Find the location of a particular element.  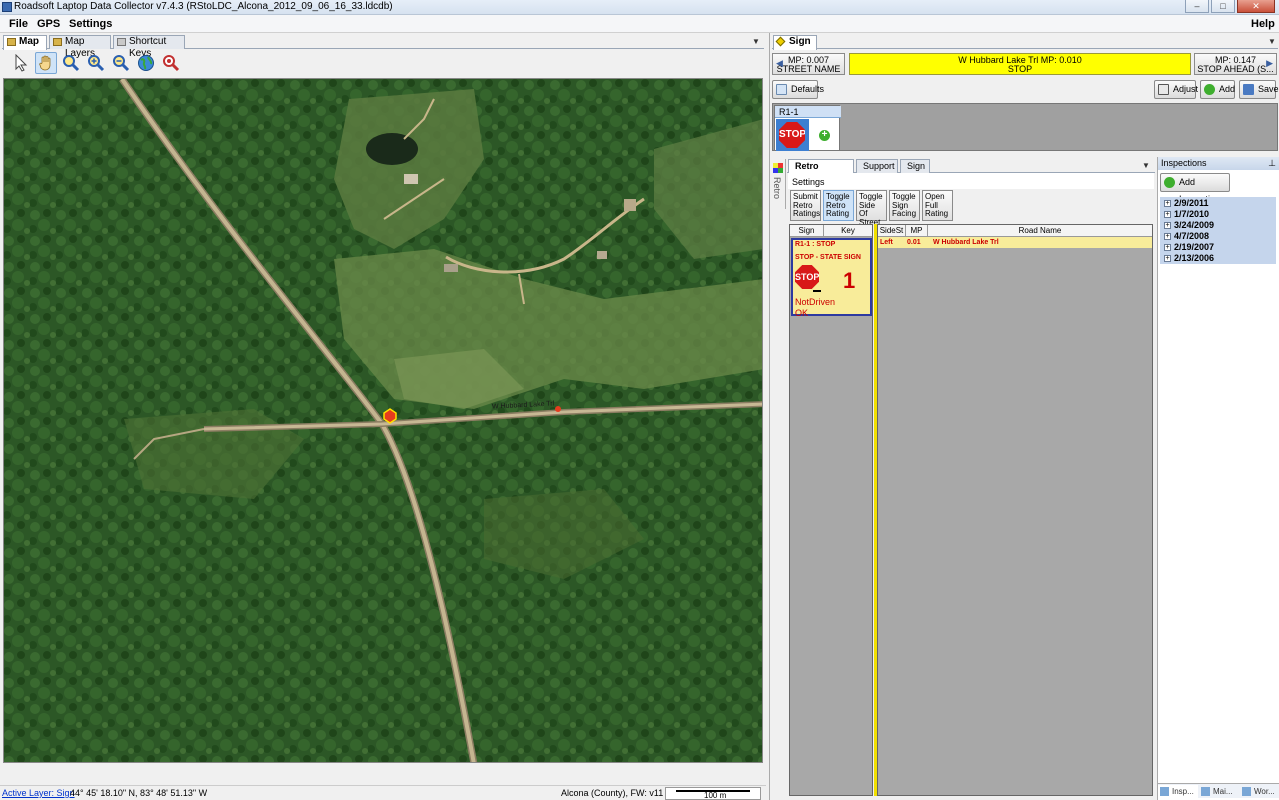

inspections-title: Inspections is located at coordinates (1184, 163).